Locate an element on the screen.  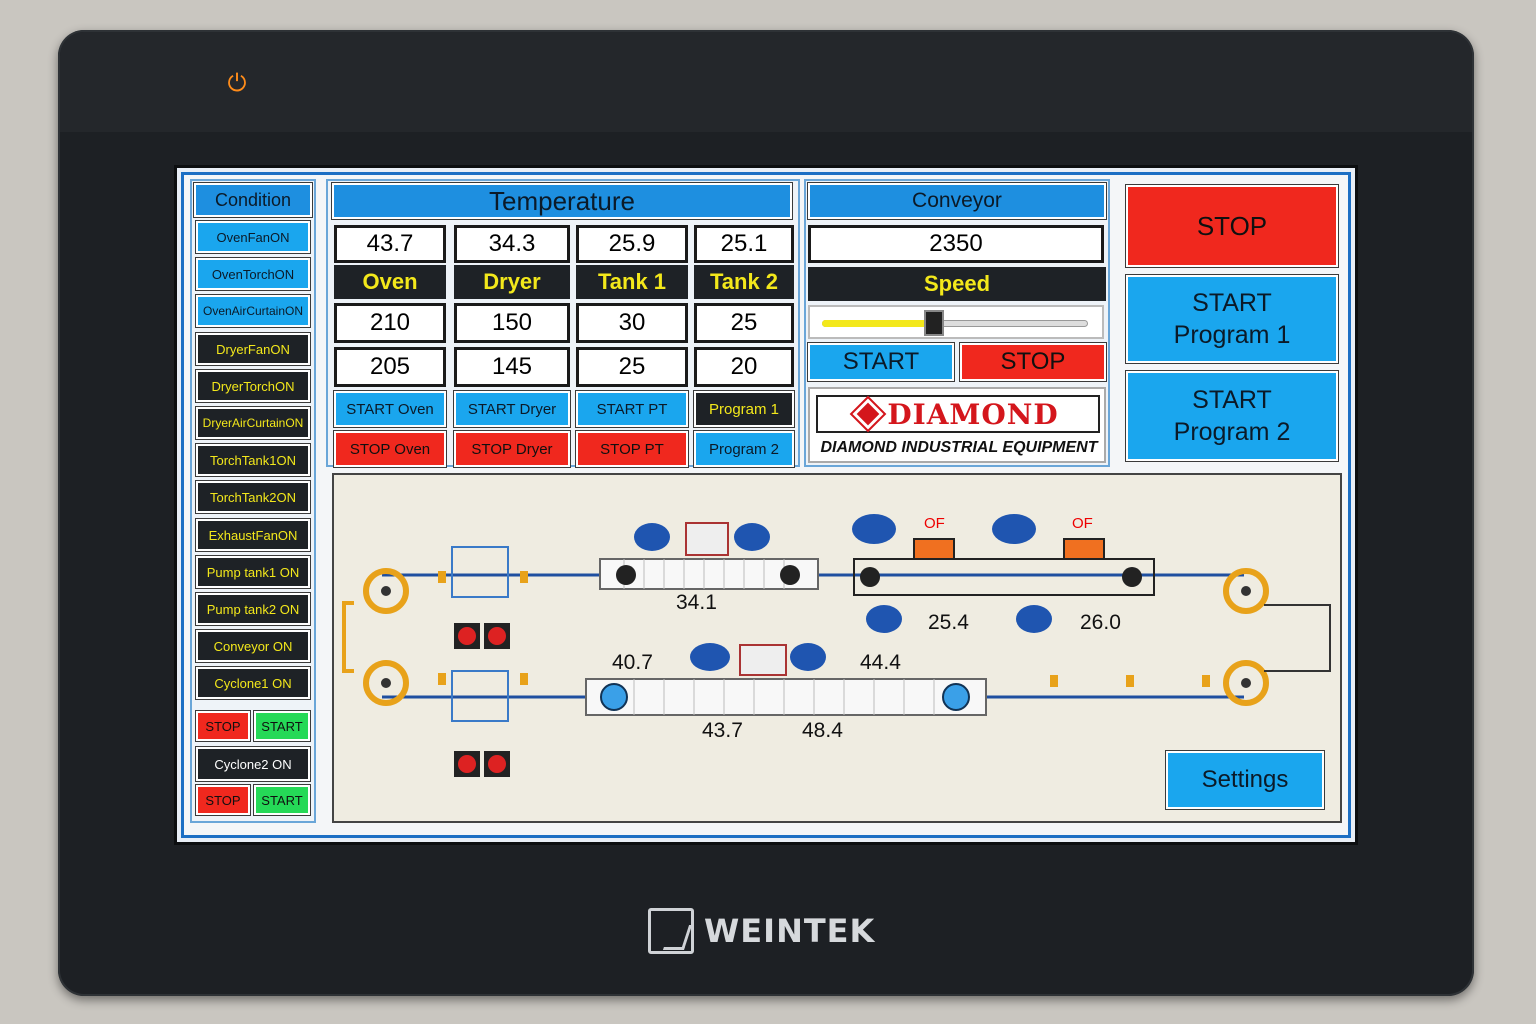
temperature-zone-label: Tank 1 is located at coordinates (632, 282).